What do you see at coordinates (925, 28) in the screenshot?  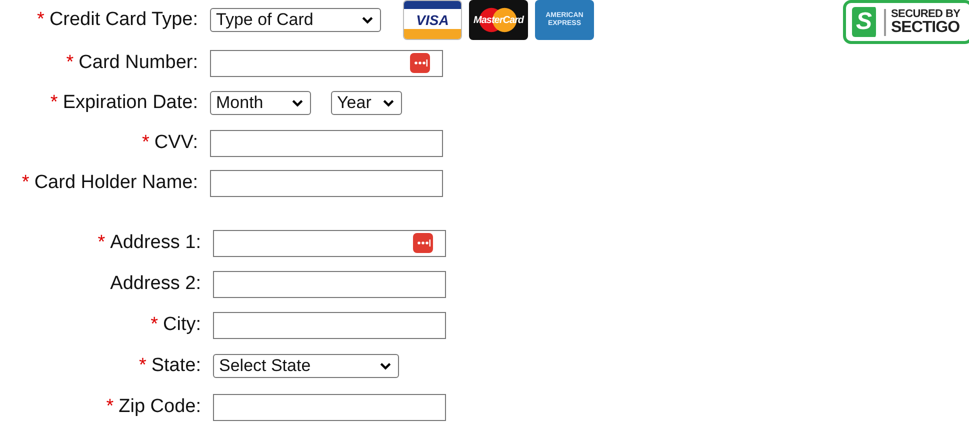 I see `badge-brand: SECTIGO` at bounding box center [925, 28].